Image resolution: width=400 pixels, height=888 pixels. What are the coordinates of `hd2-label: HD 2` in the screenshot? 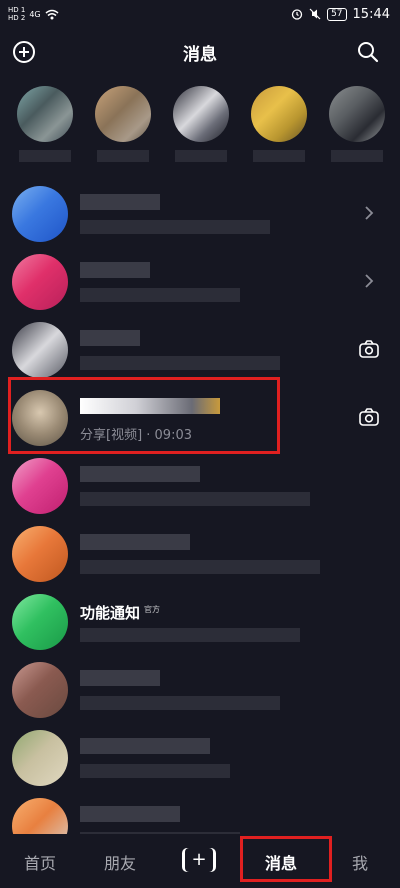 It's located at (17, 18).